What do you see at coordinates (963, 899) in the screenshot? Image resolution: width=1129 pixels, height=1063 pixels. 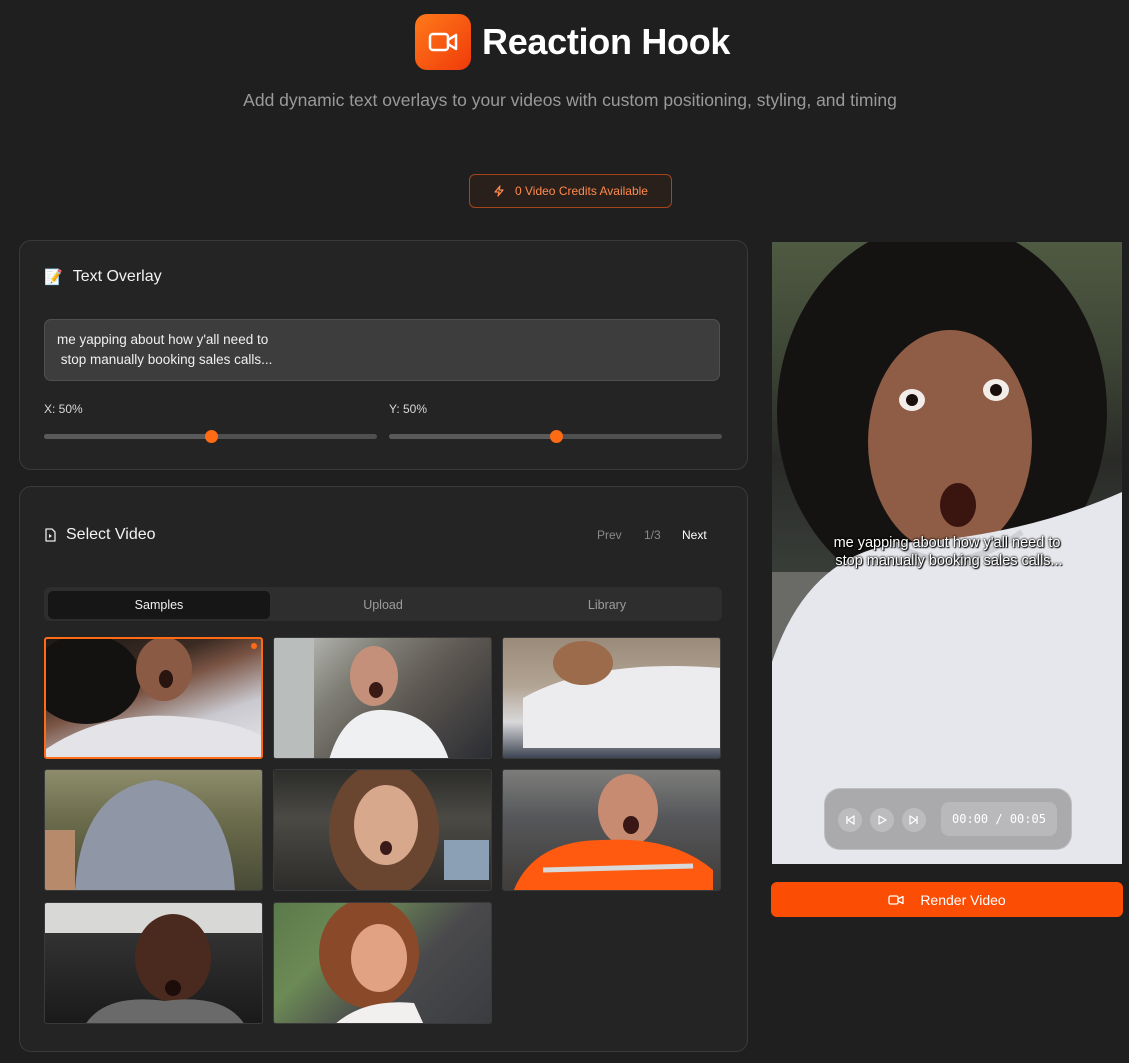 I see `render-video-label: Render Video` at bounding box center [963, 899].